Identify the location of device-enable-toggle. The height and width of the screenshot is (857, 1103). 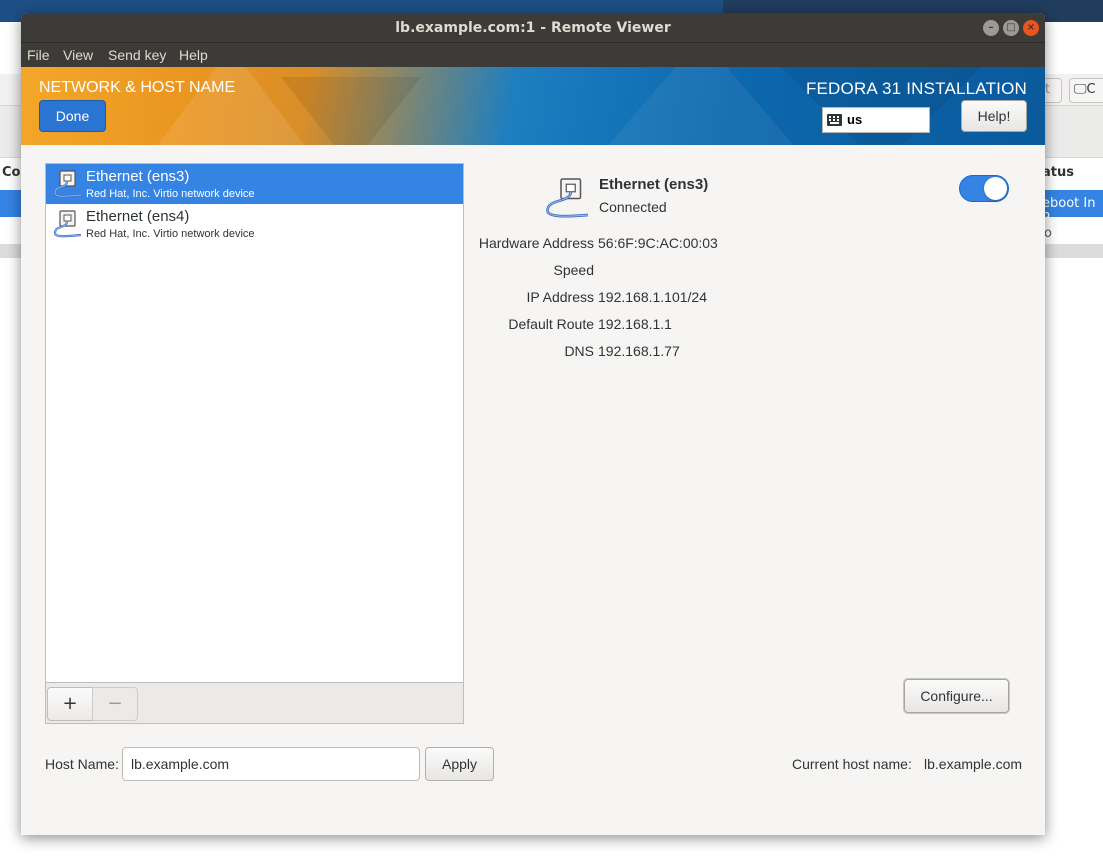
(984, 188).